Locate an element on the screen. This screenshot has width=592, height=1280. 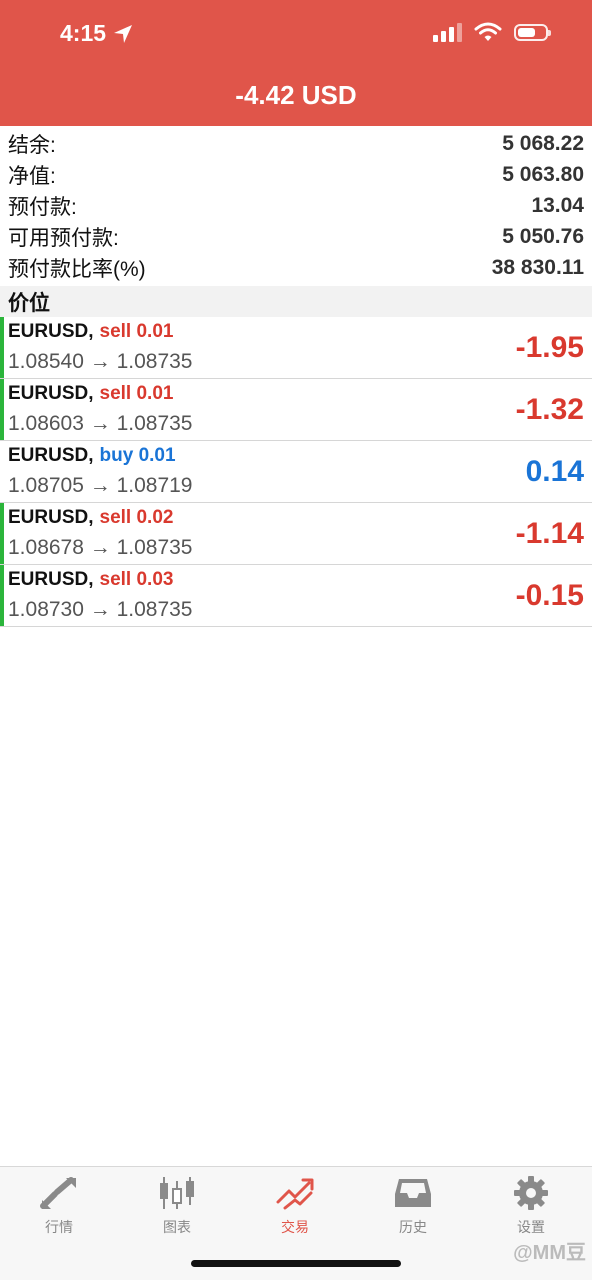
status-icons is located at coordinates (492, 32).